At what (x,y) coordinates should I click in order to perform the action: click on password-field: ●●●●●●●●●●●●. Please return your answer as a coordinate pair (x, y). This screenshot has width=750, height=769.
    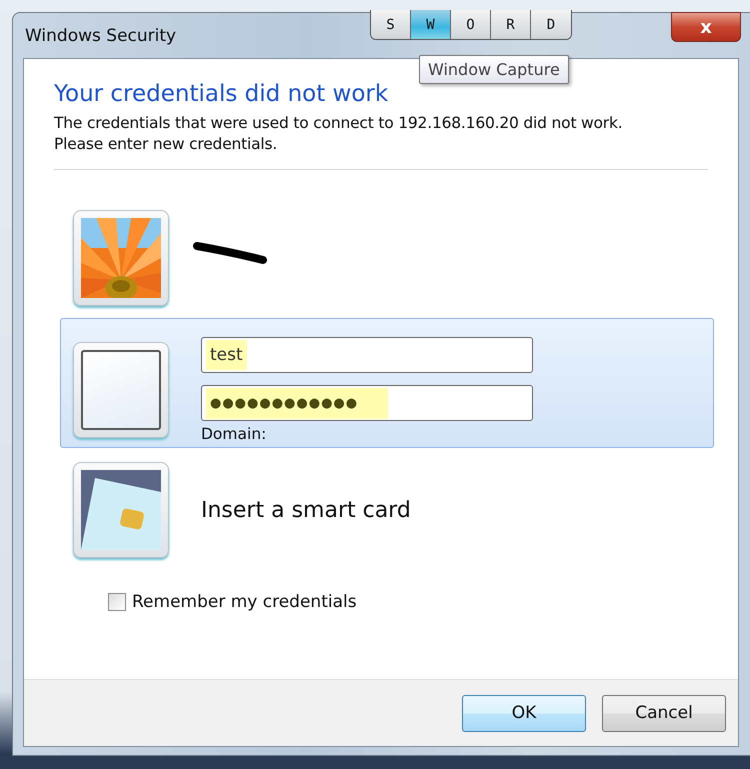
    Looking at the image, I should click on (367, 403).